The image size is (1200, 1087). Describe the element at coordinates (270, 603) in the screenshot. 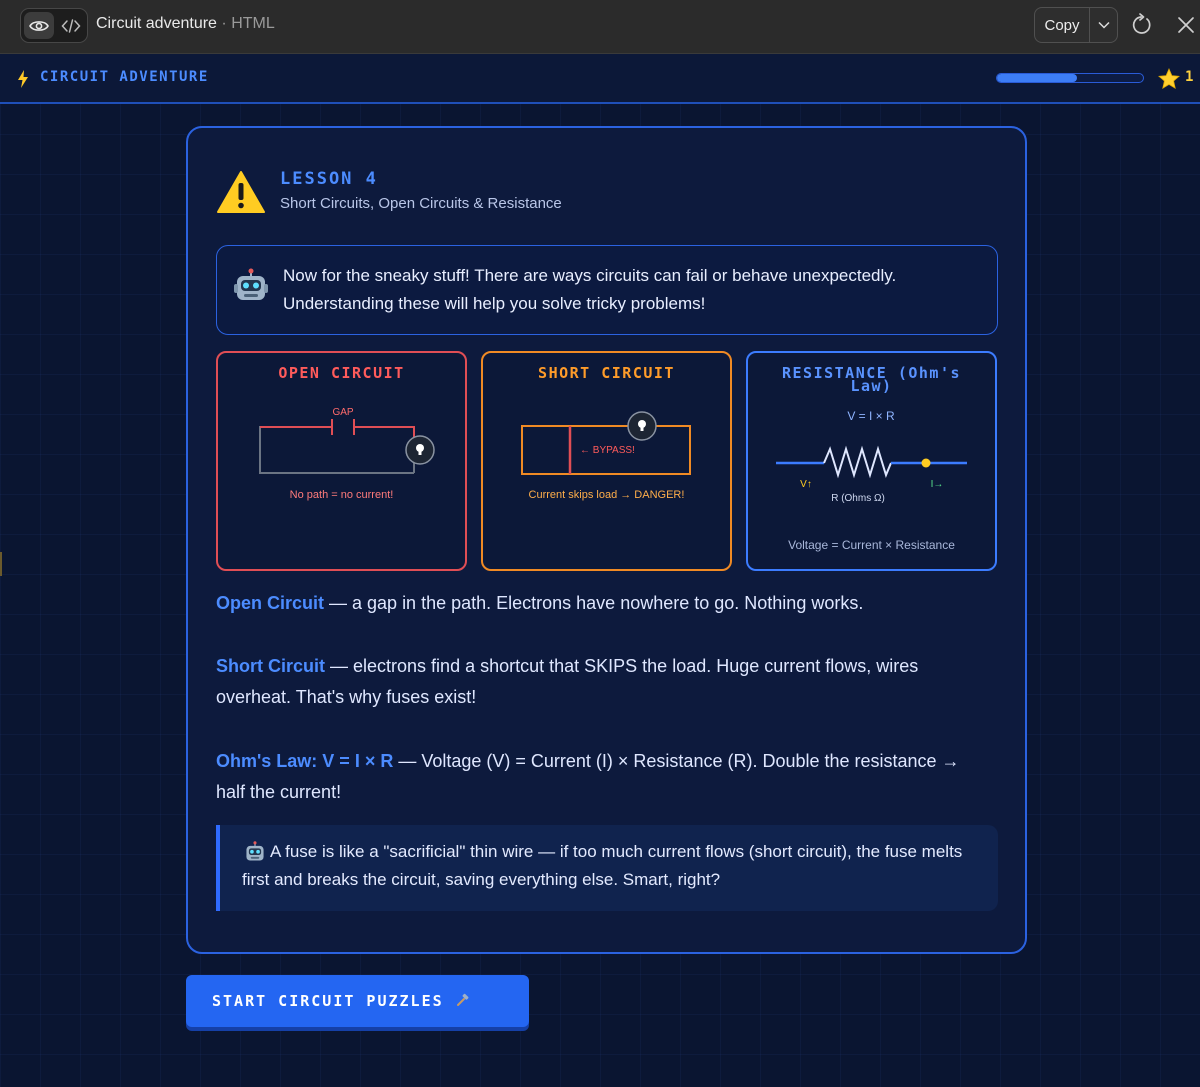

I see `open-circuit-term: Open Circuit` at that location.